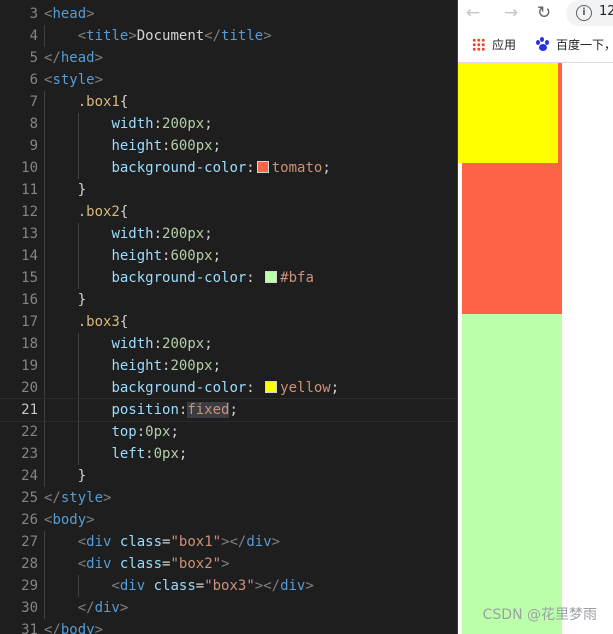 The height and width of the screenshot is (634, 613). I want to click on code-line: 31 </body>, so click(228, 626).